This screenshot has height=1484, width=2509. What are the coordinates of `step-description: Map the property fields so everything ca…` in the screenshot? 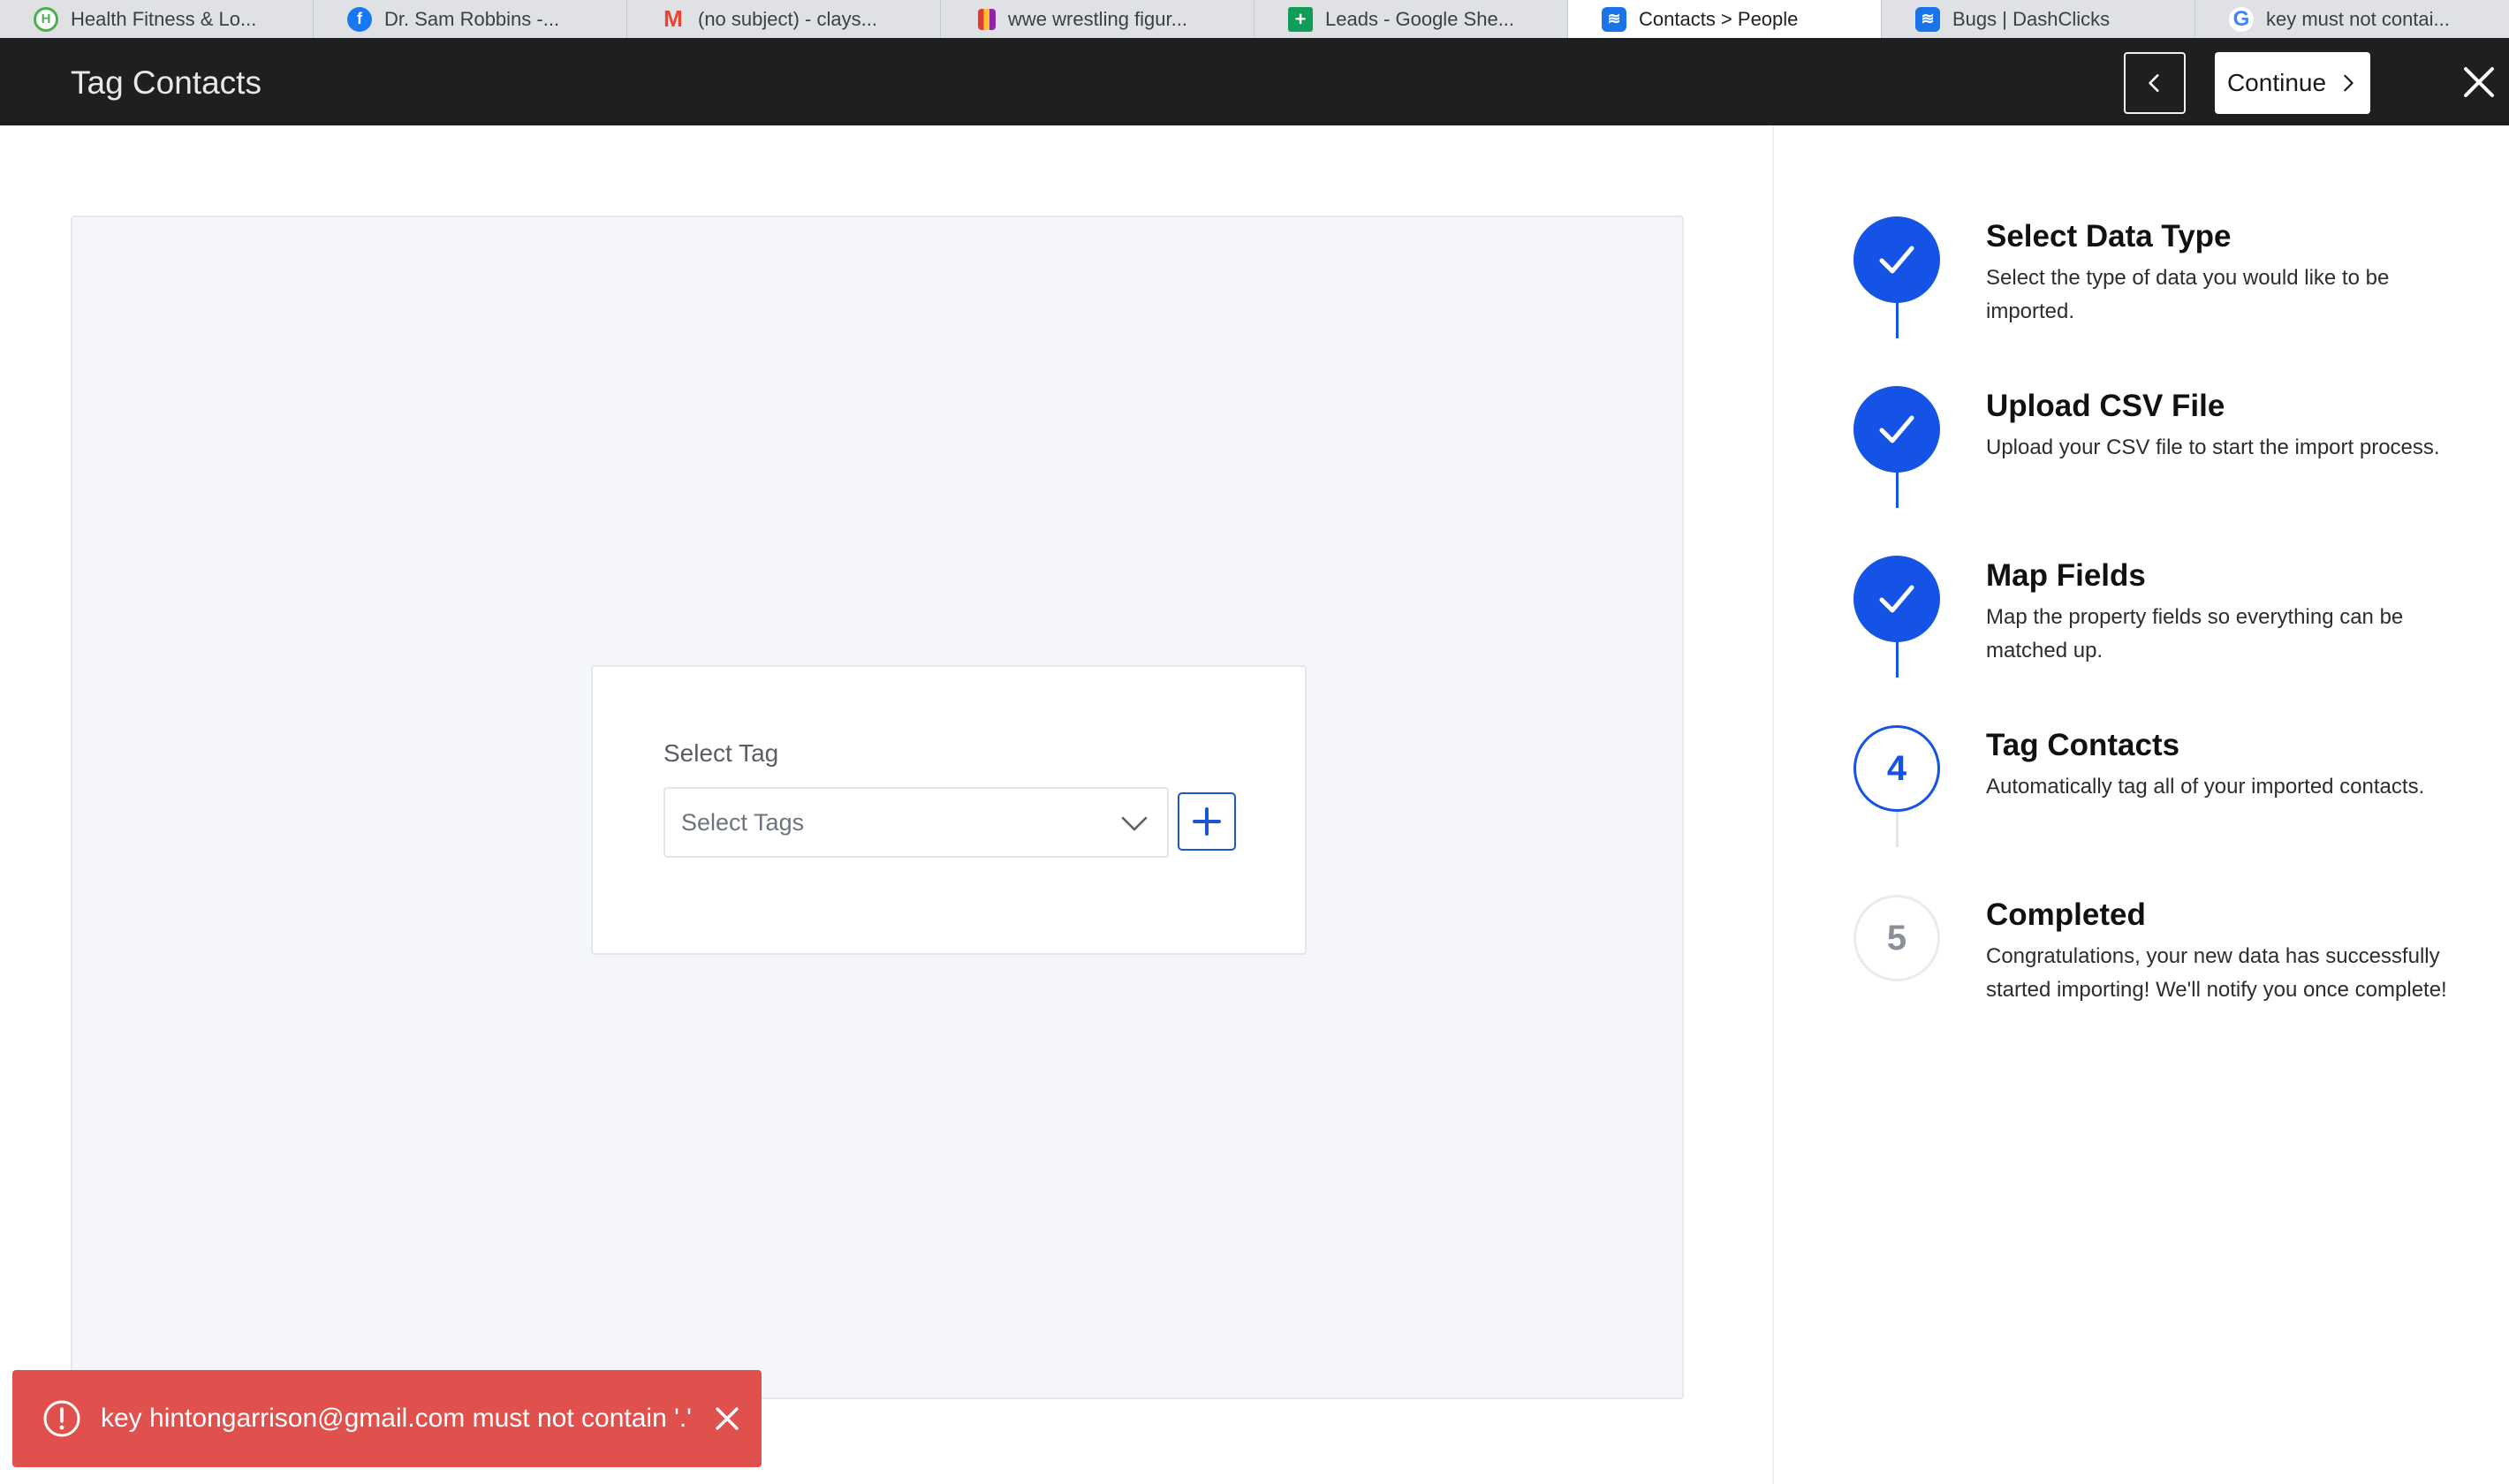 It's located at (2195, 633).